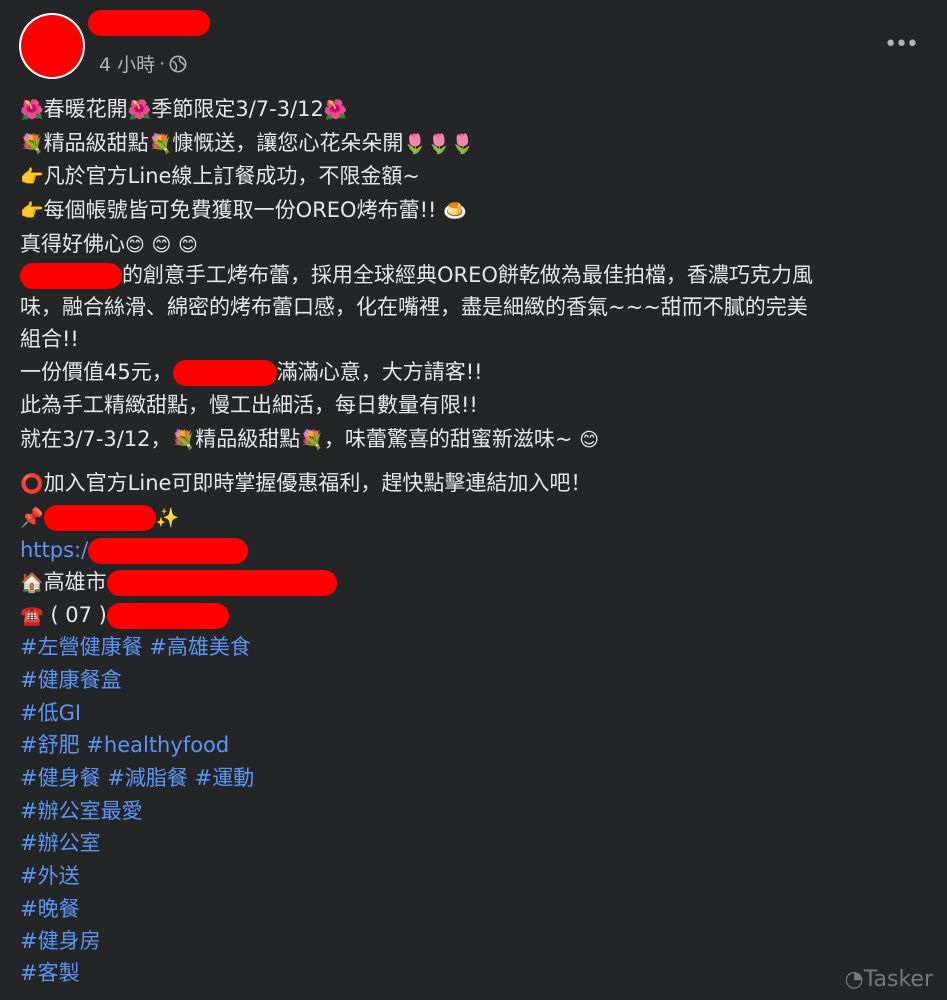 The height and width of the screenshot is (1000, 947). I want to click on phone-text: ( 07 ), so click(78, 615).